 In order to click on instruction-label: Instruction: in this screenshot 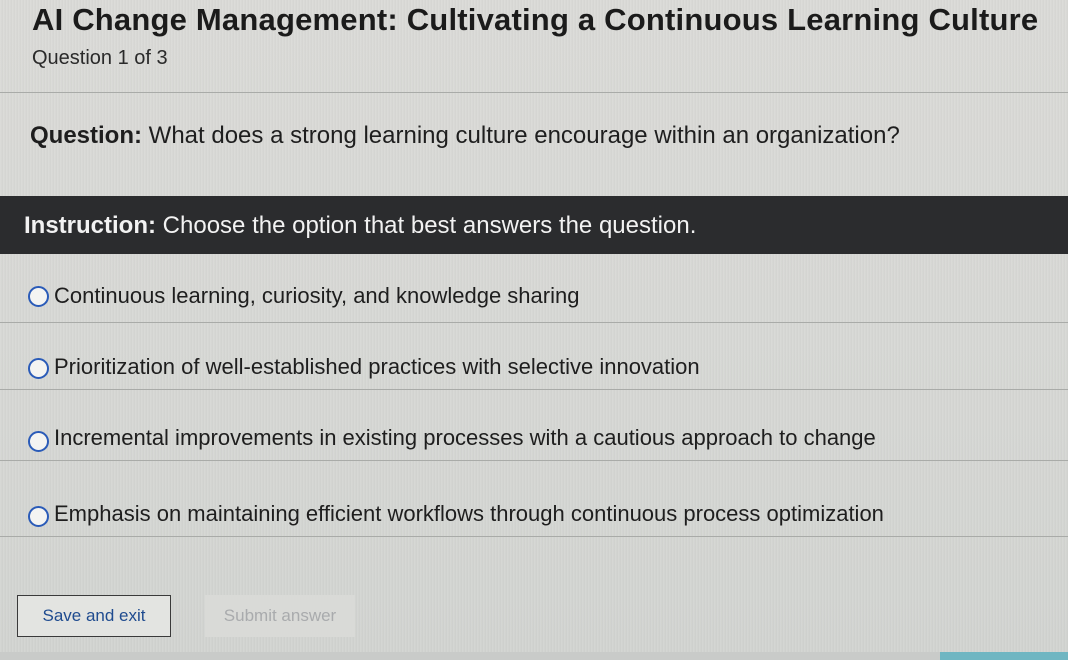, I will do `click(90, 225)`.